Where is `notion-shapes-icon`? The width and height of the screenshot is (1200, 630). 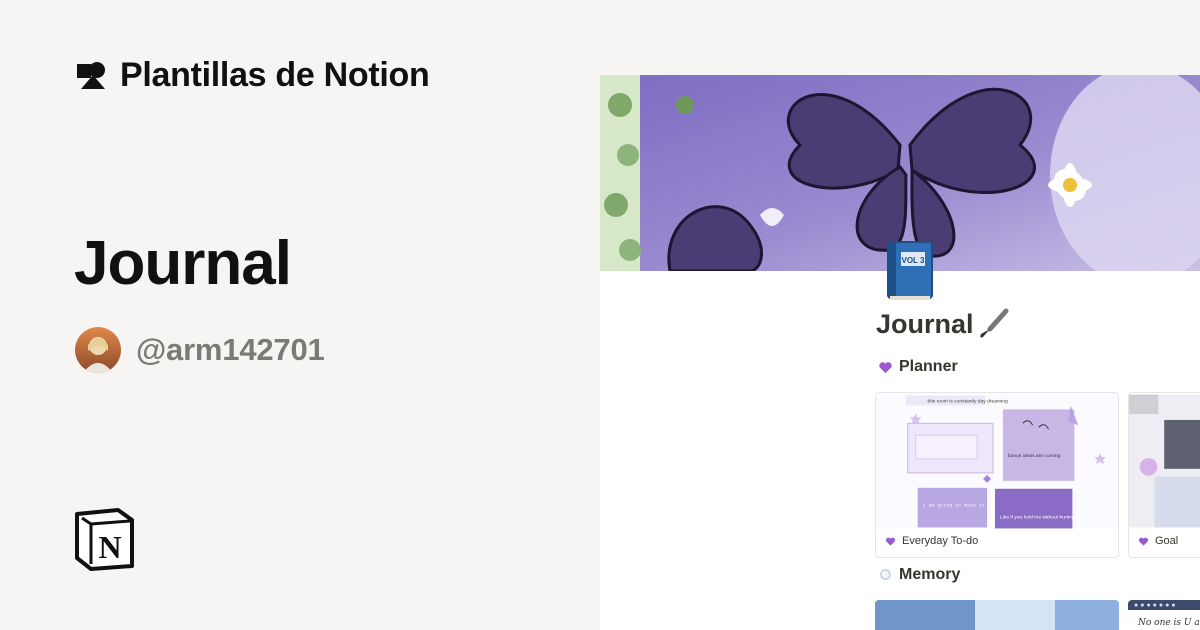
notion-shapes-icon is located at coordinates (91, 75).